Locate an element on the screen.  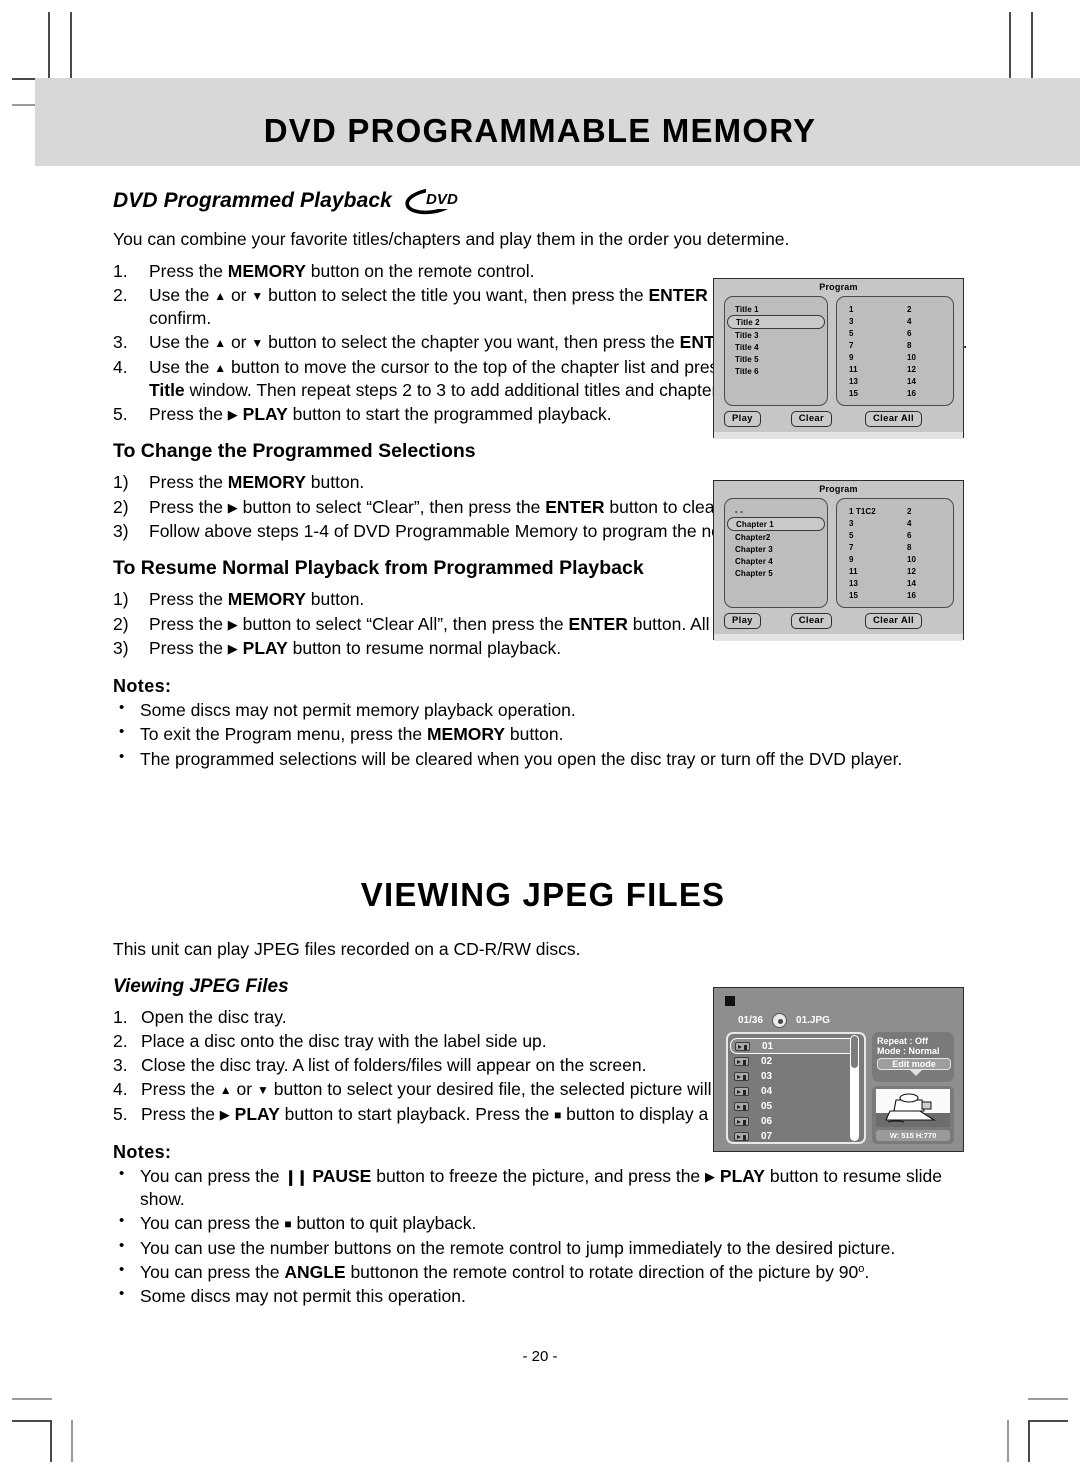
osd-program-slots-1: 1 2 3 4 5 6 7 8 9 10 11 12 13 14 15 16 is located at coordinates (895, 351).